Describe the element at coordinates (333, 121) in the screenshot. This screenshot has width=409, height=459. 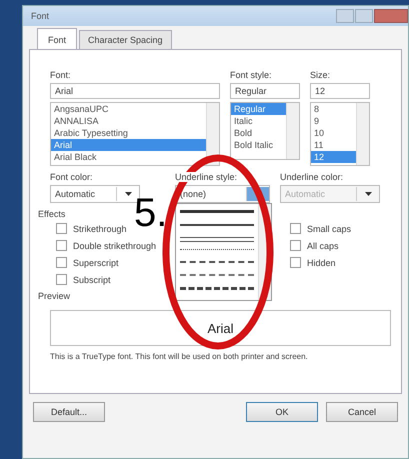
I see `list-item: 9` at that location.